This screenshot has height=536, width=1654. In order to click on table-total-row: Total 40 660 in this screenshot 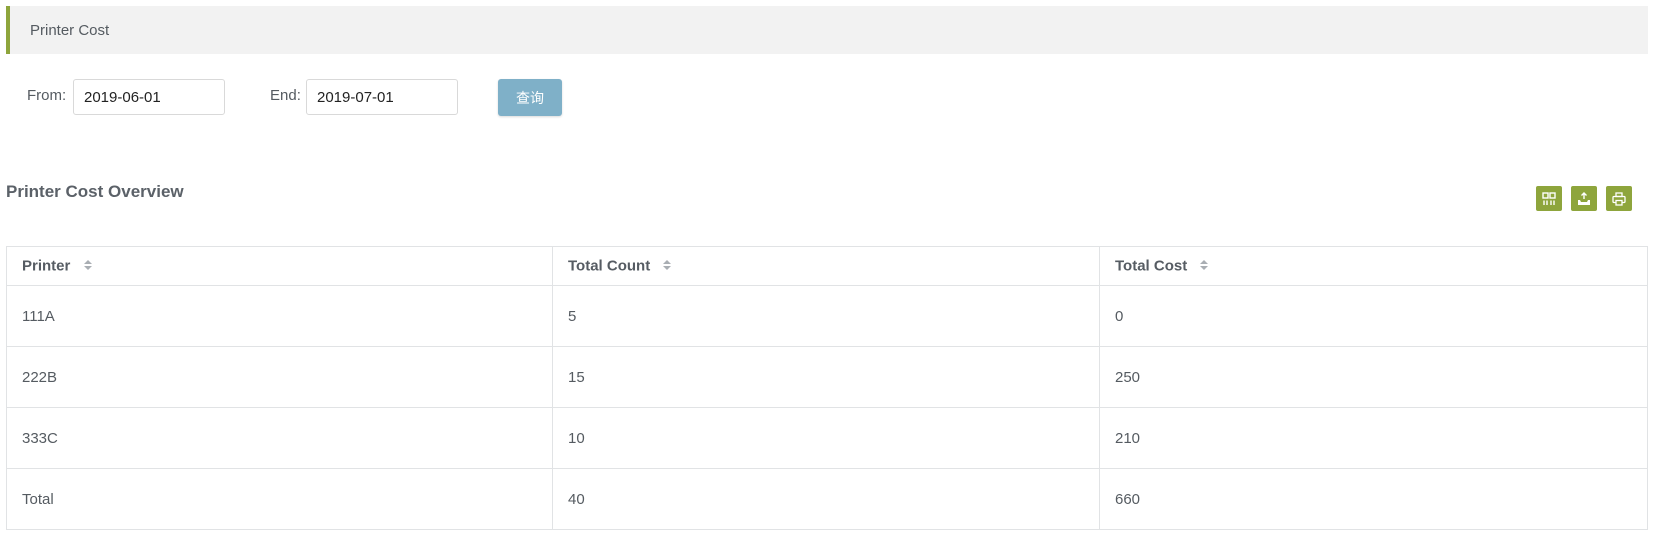, I will do `click(827, 499)`.